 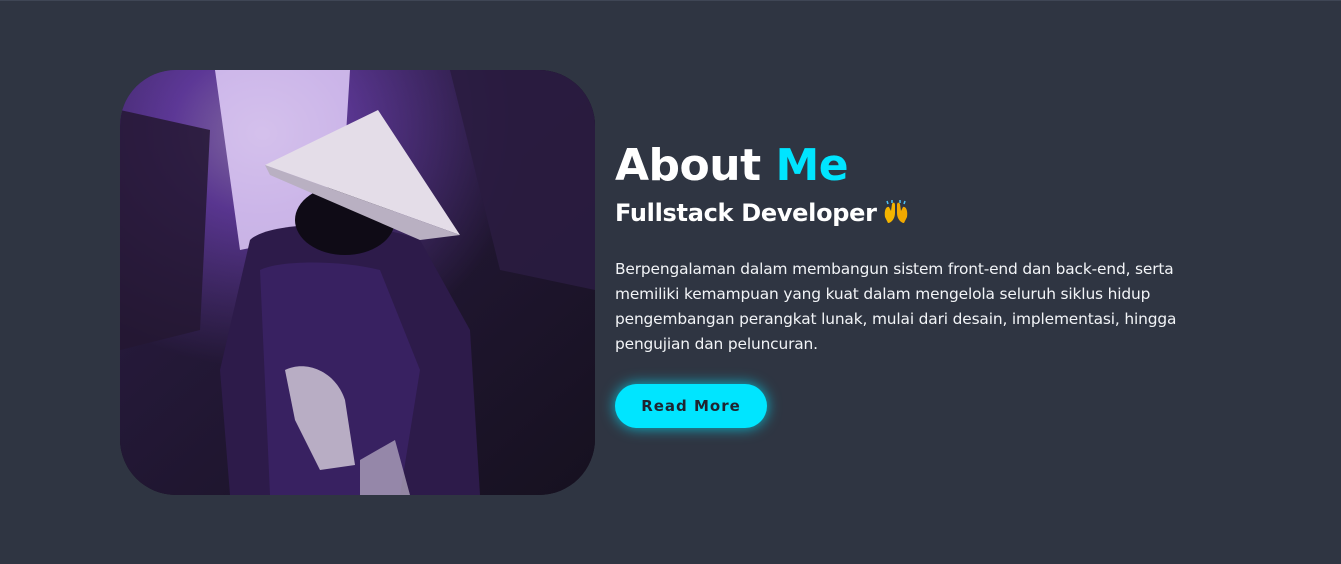 What do you see at coordinates (812, 165) in the screenshot?
I see `title-accent: Me` at bounding box center [812, 165].